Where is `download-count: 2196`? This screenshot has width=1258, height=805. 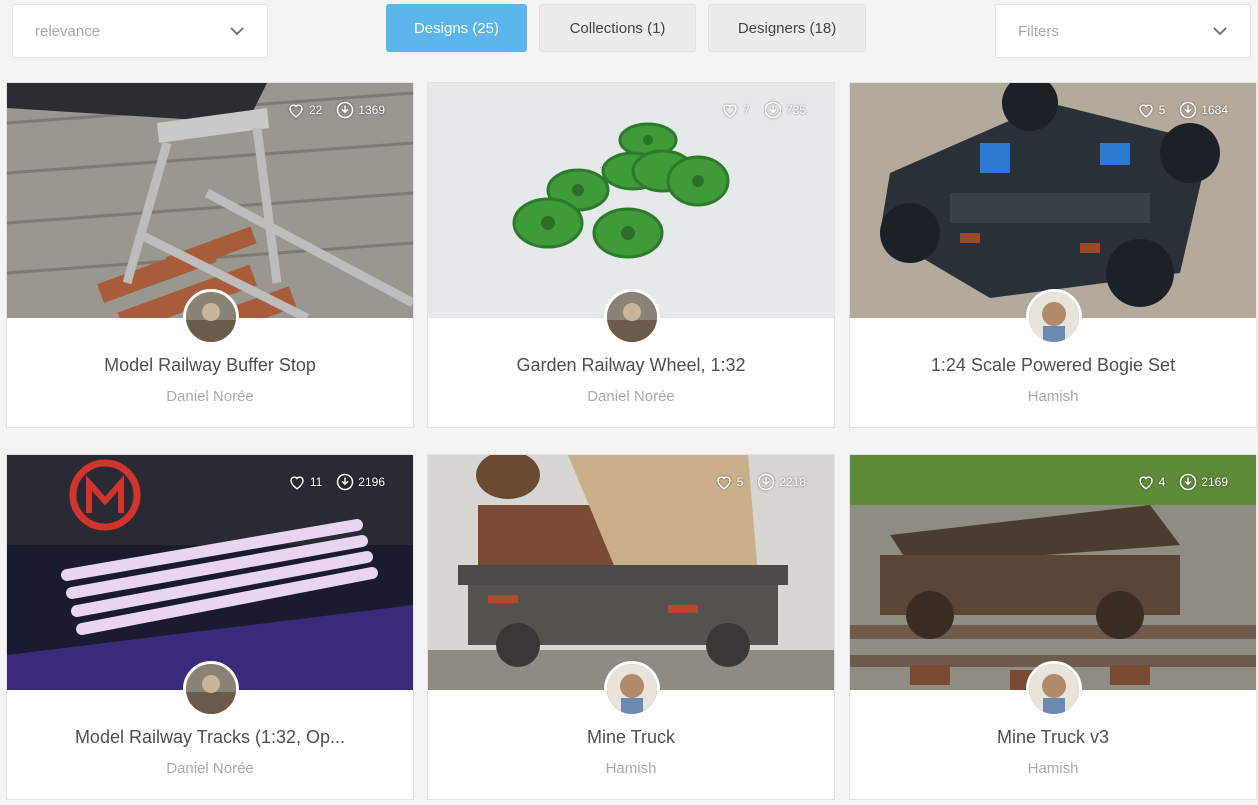
download-count: 2196 is located at coordinates (371, 482).